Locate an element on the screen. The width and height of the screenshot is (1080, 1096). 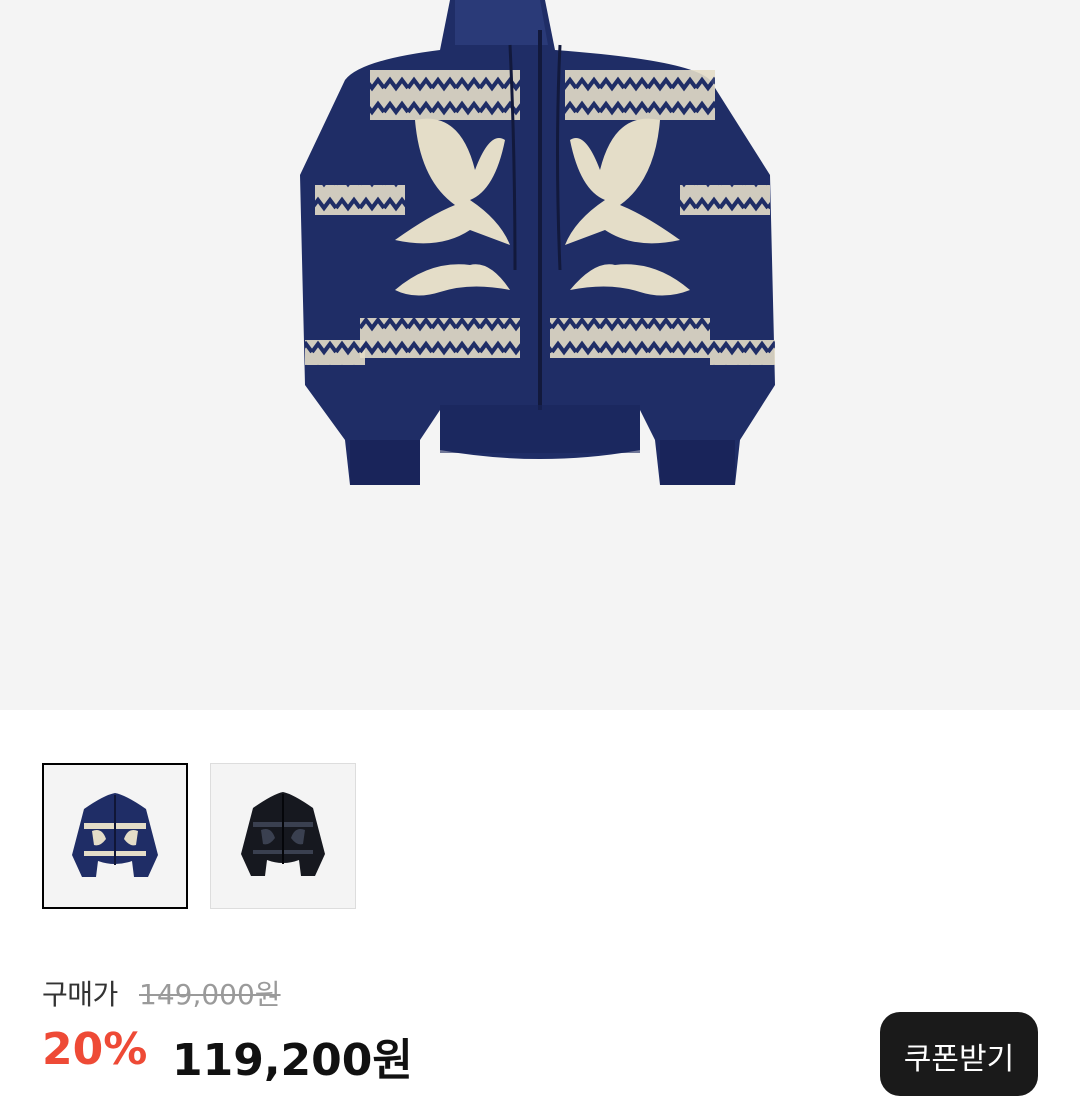
thumbnail-navy is located at coordinates (115, 836).